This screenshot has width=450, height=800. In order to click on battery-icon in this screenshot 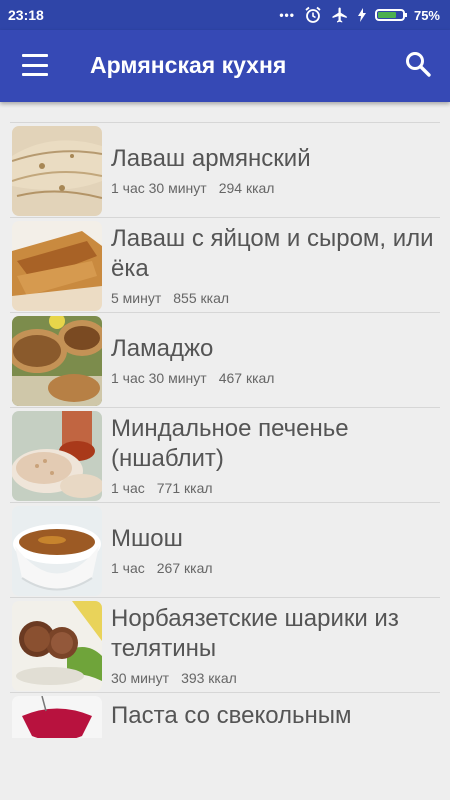, I will do `click(390, 15)`.